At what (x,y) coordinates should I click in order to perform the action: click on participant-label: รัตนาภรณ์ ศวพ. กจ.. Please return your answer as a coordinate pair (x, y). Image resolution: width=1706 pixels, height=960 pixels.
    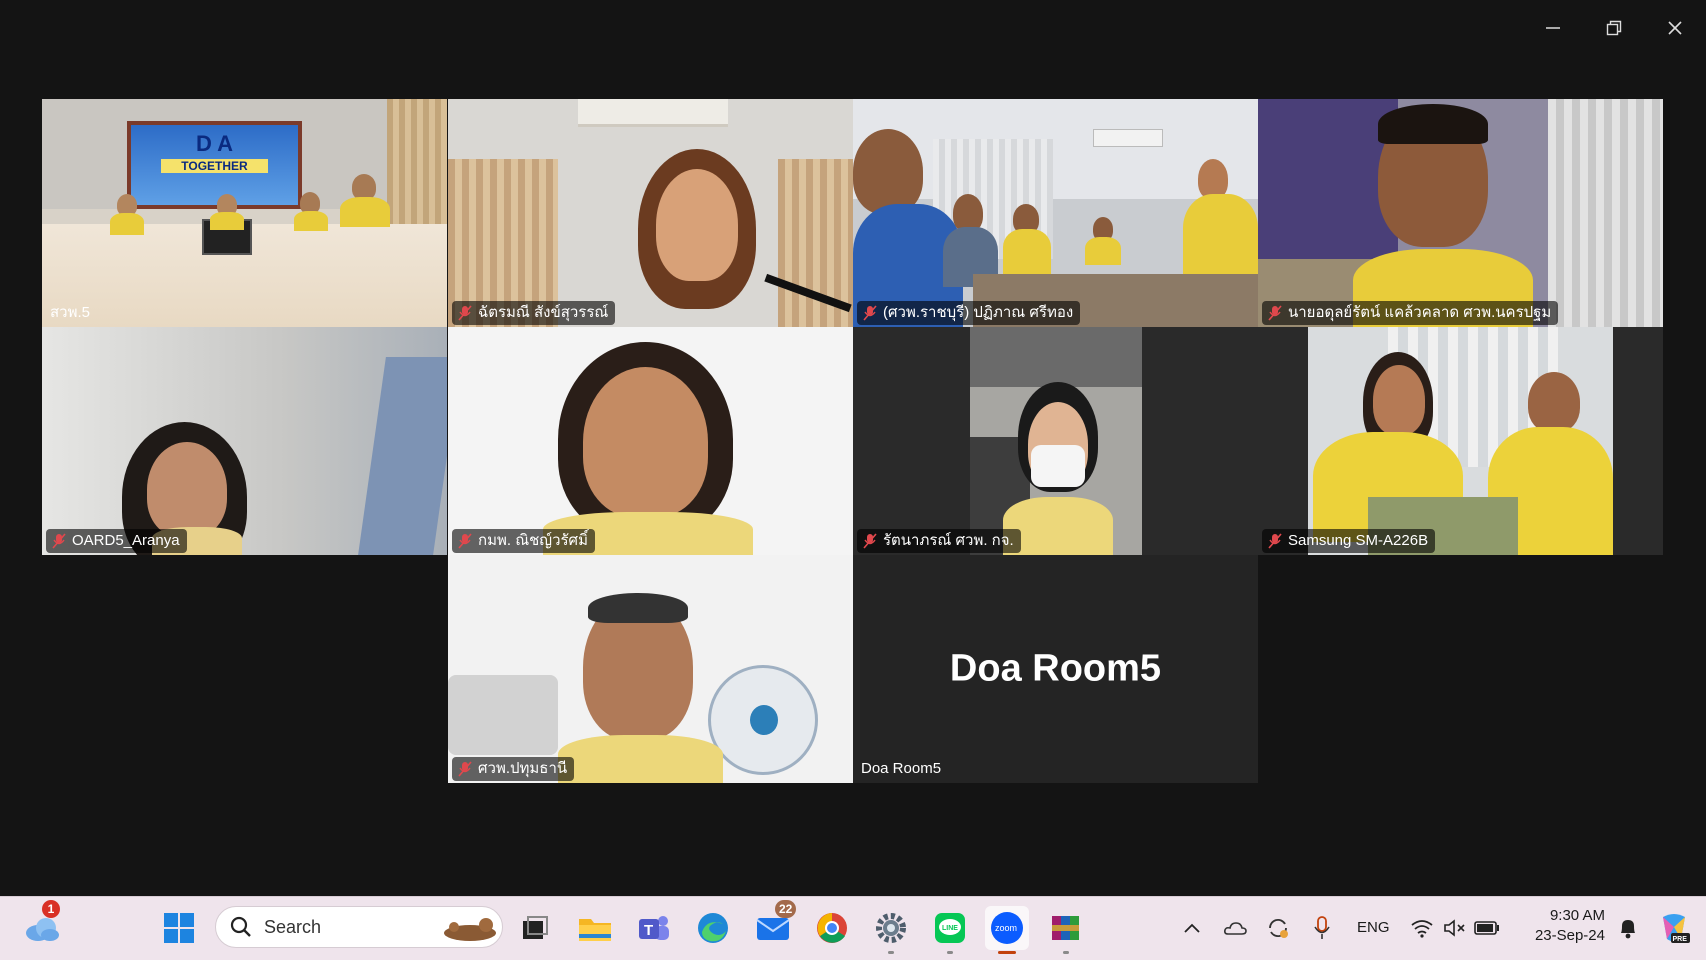
    Looking at the image, I should click on (939, 541).